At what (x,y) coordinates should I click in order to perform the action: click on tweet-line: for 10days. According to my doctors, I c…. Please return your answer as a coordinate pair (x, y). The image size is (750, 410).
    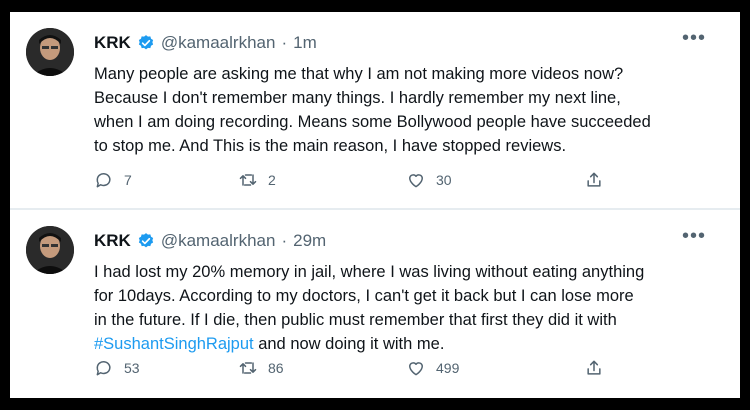
    Looking at the image, I should click on (364, 296).